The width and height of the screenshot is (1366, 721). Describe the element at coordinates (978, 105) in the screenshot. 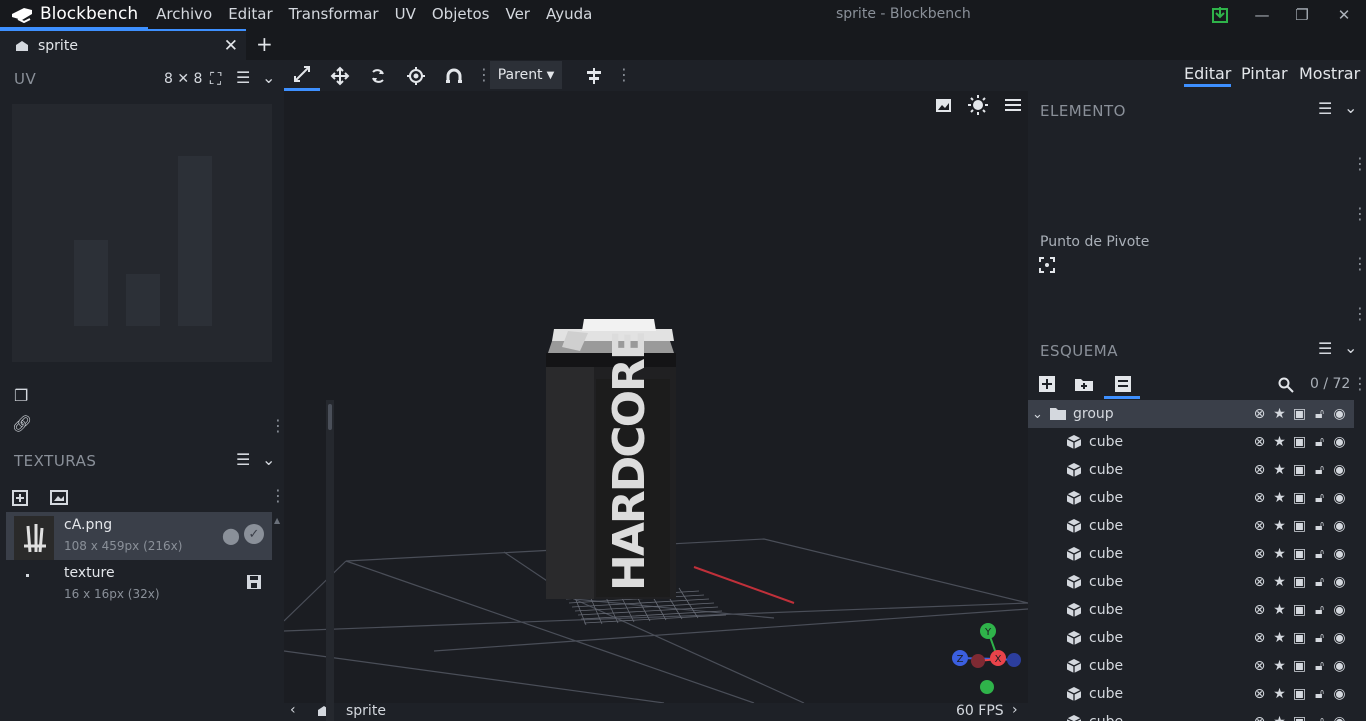

I see `brightness-icon` at that location.